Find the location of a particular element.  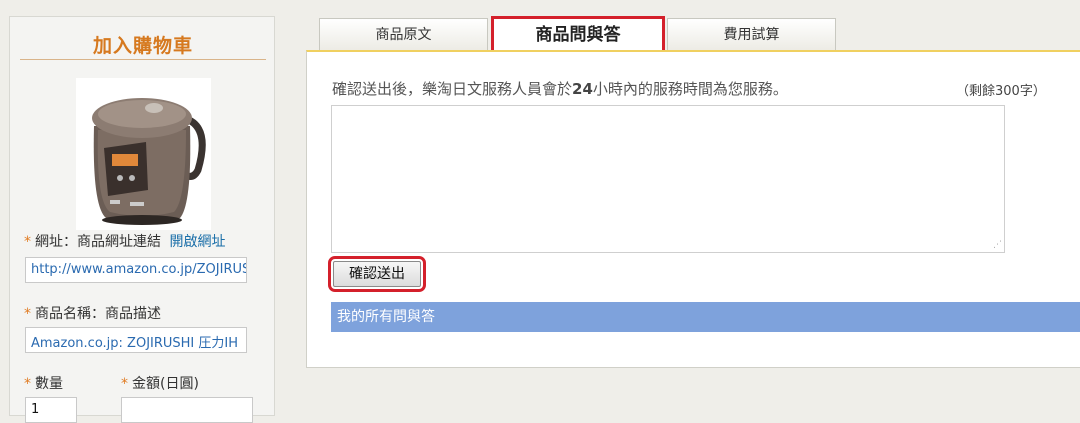

quantity-label-text: 數量 is located at coordinates (49, 384).